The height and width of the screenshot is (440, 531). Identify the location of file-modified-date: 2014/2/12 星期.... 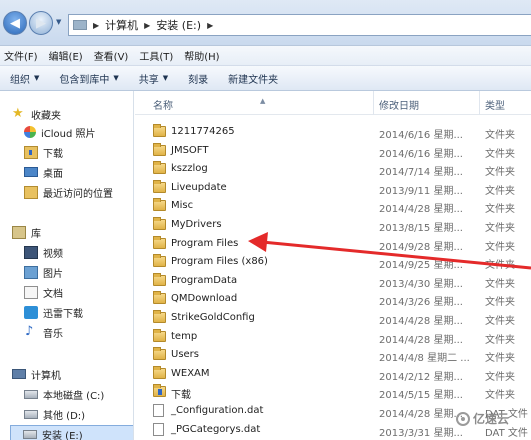
(421, 377).